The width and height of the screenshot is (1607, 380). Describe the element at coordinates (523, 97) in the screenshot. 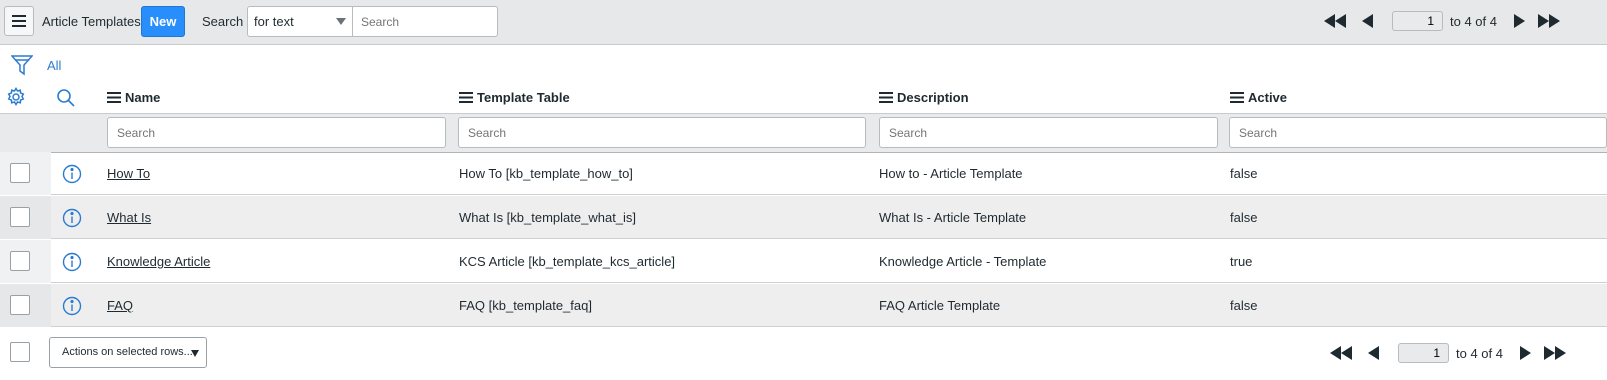

I see `column-label: Template Table` at that location.